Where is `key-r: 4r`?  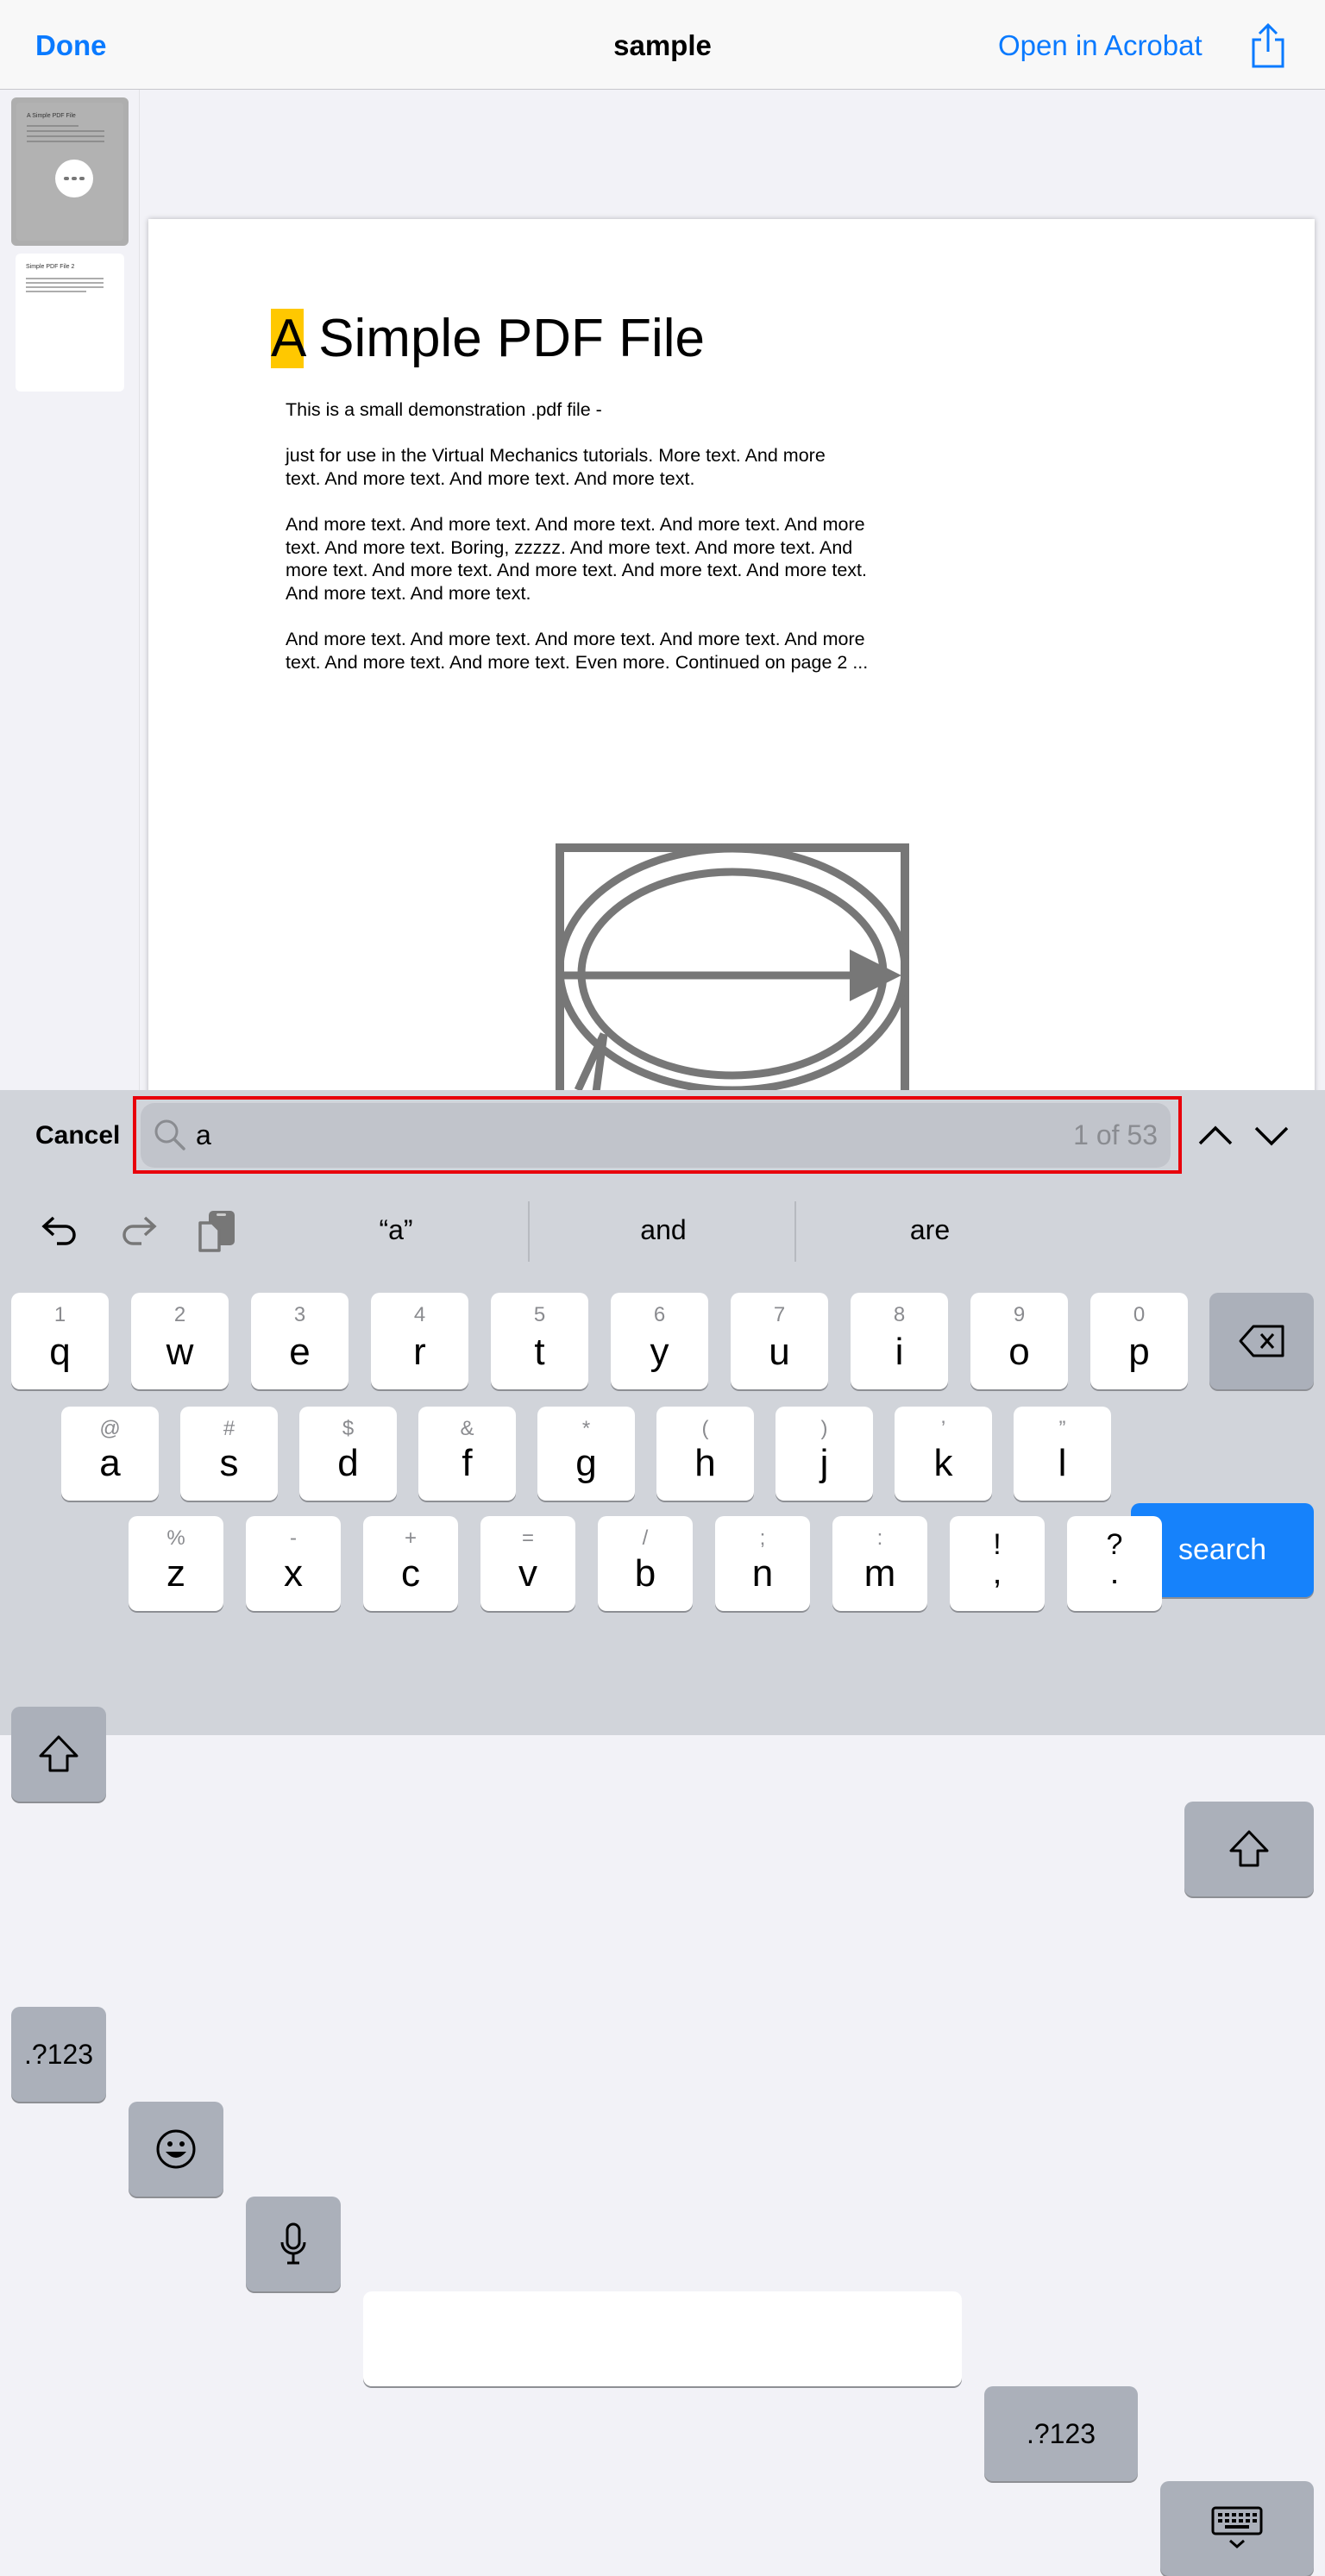
key-r: 4r is located at coordinates (419, 1341).